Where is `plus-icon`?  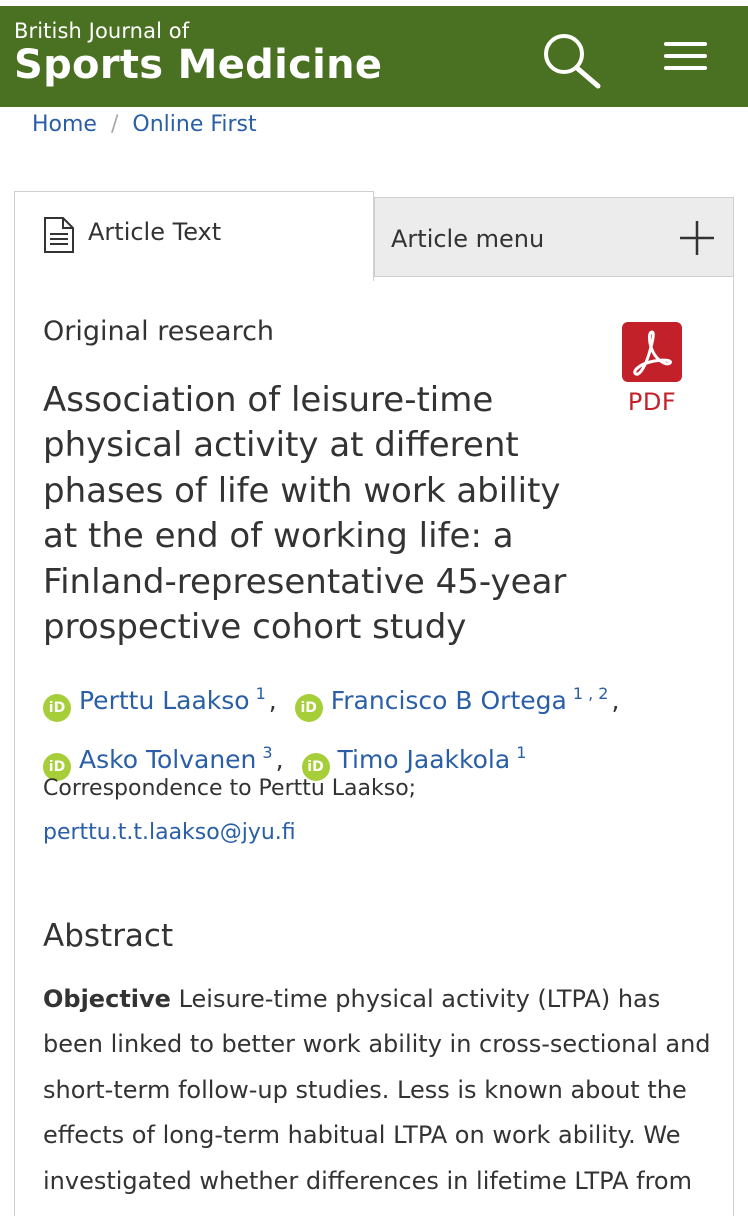
plus-icon is located at coordinates (697, 238).